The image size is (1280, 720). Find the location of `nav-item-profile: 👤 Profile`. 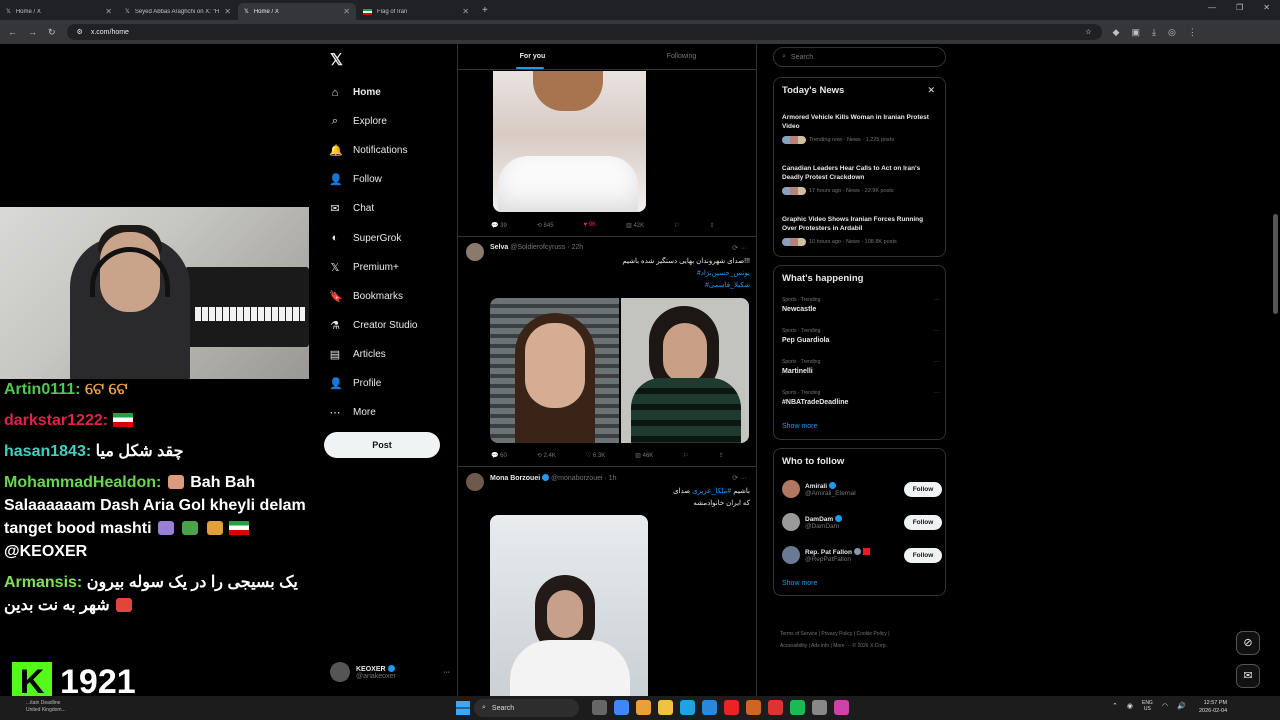

nav-item-profile: 👤 Profile is located at coordinates (373, 383).